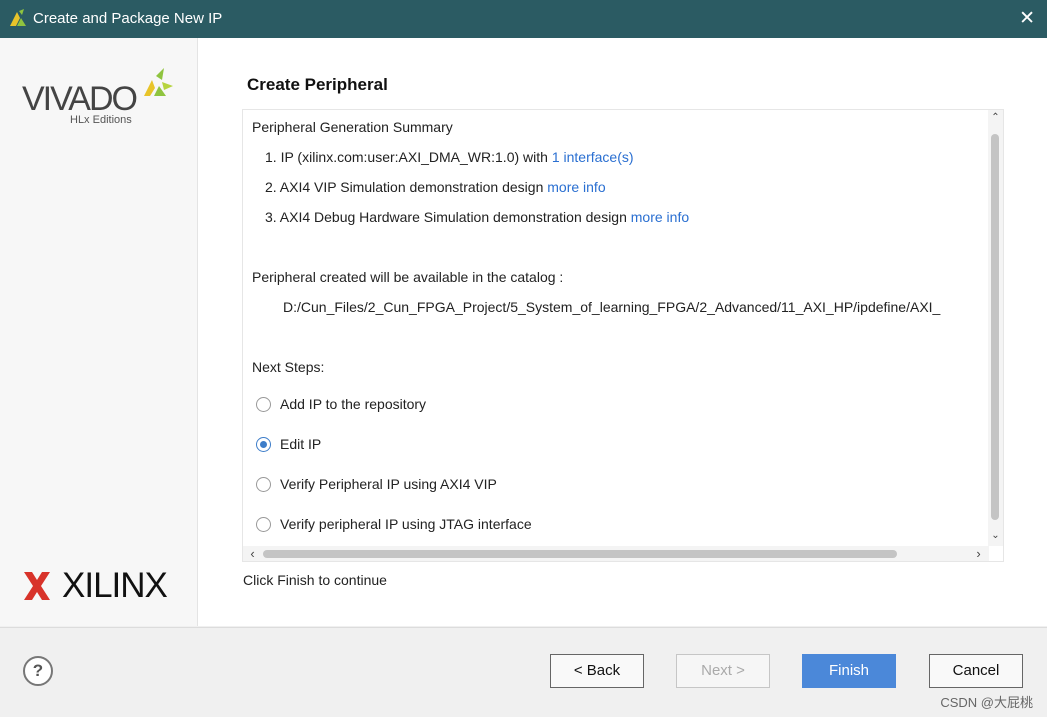  Describe the element at coordinates (101, 120) in the screenshot. I see `vivado-logo-subtext: HLx Editions` at that location.